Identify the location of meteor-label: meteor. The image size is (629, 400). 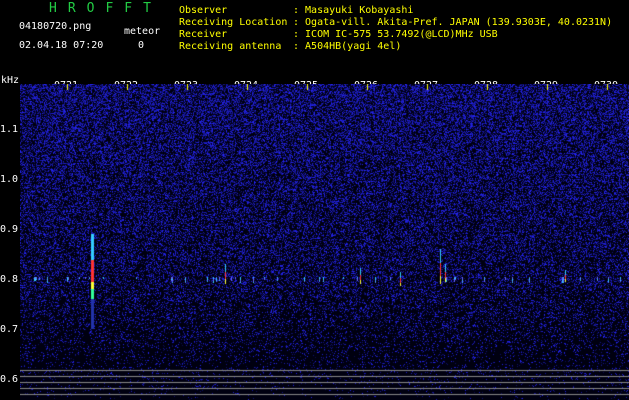
(142, 31).